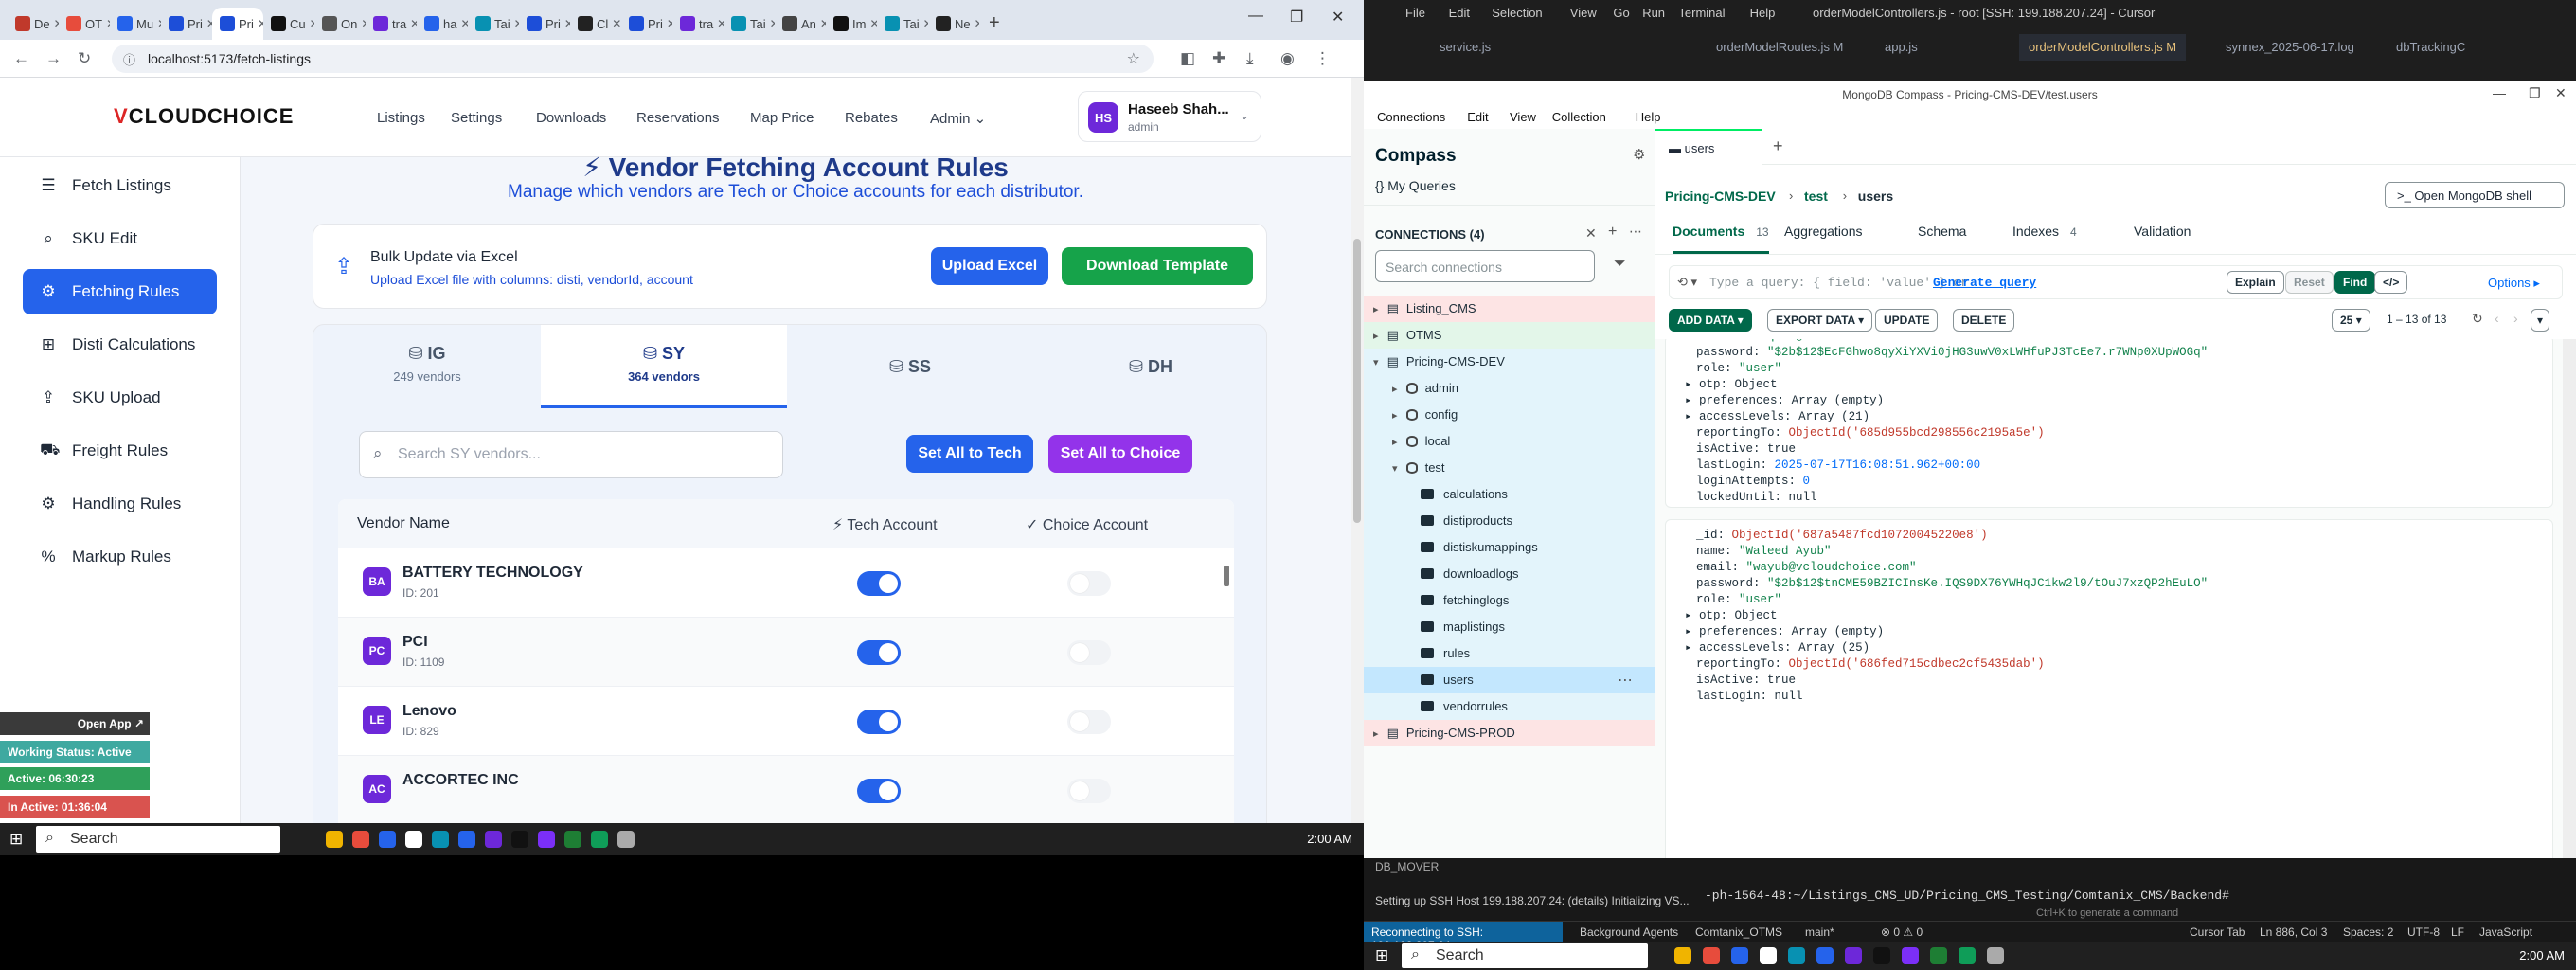  What do you see at coordinates (1485, 266) in the screenshot?
I see `search-connections-input: Search connections` at bounding box center [1485, 266].